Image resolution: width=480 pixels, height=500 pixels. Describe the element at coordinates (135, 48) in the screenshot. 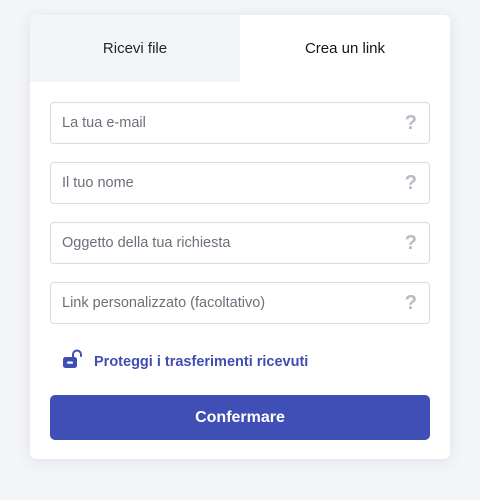

I see `tab-receive-files: Ricevi file` at that location.